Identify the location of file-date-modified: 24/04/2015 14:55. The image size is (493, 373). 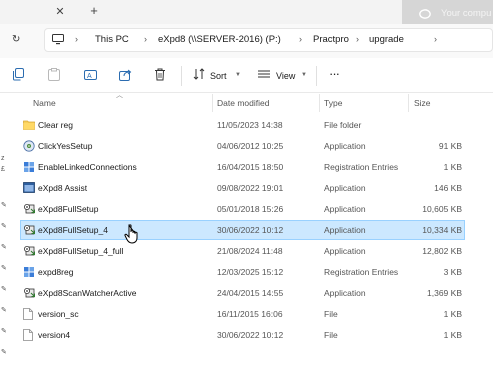
(250, 293).